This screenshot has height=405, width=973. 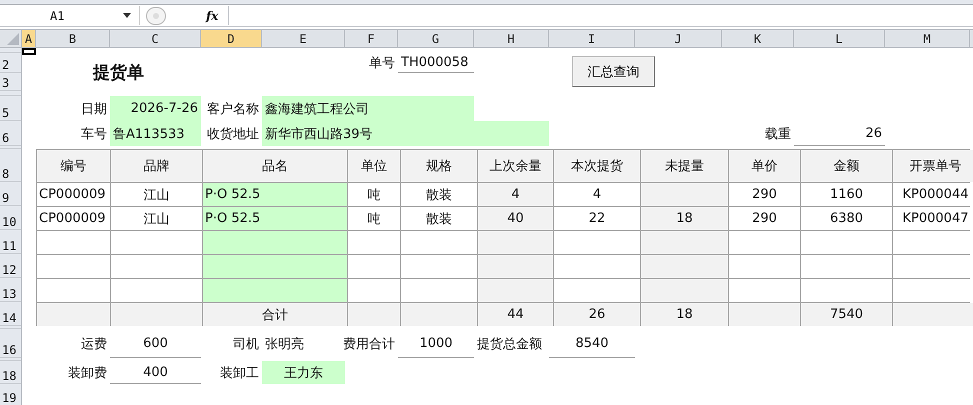 What do you see at coordinates (29, 38) in the screenshot?
I see `column-header: A` at bounding box center [29, 38].